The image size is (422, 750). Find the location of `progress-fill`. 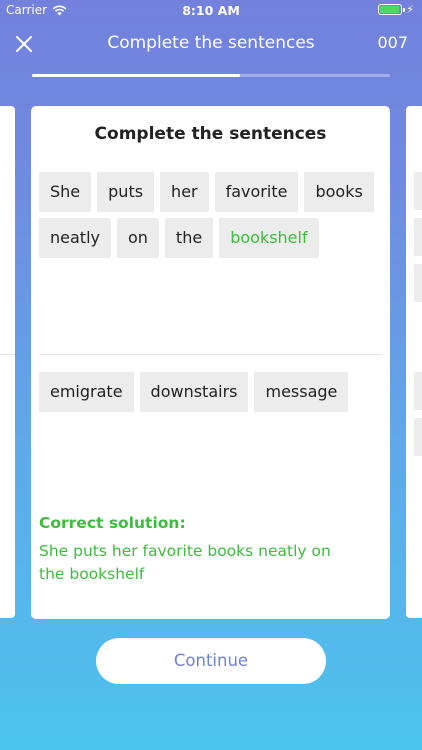

progress-fill is located at coordinates (136, 75).